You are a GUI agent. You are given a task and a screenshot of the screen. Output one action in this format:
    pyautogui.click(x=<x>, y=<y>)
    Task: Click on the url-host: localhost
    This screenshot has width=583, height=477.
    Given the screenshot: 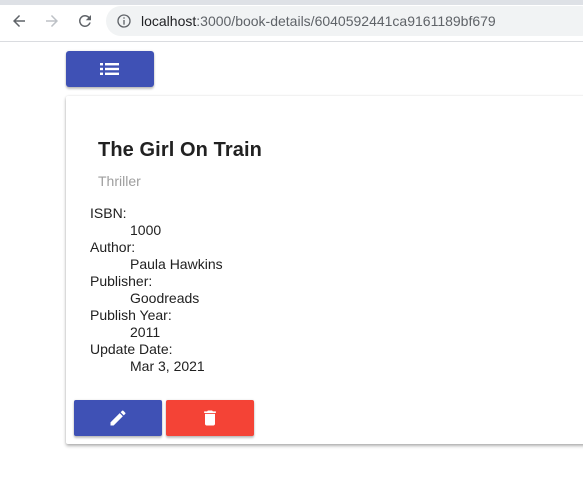 What is the action you would take?
    pyautogui.click(x=169, y=21)
    